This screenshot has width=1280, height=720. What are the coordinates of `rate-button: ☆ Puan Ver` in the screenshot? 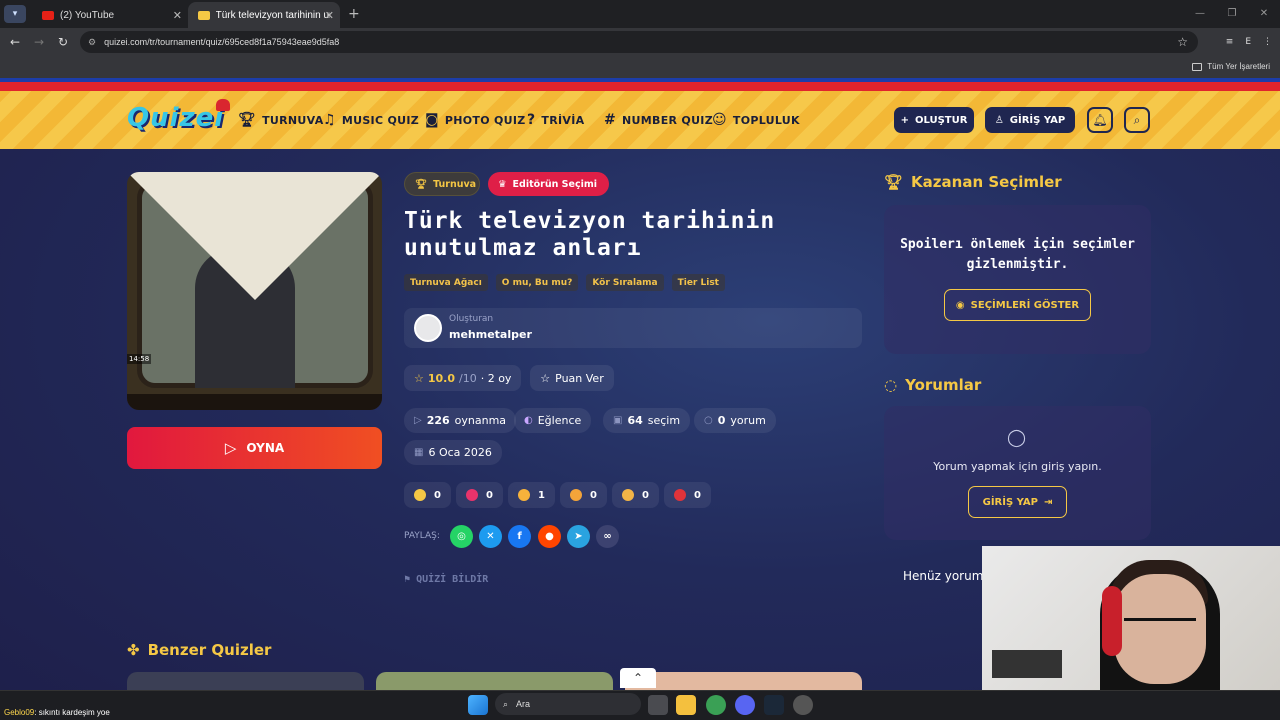 It's located at (572, 378).